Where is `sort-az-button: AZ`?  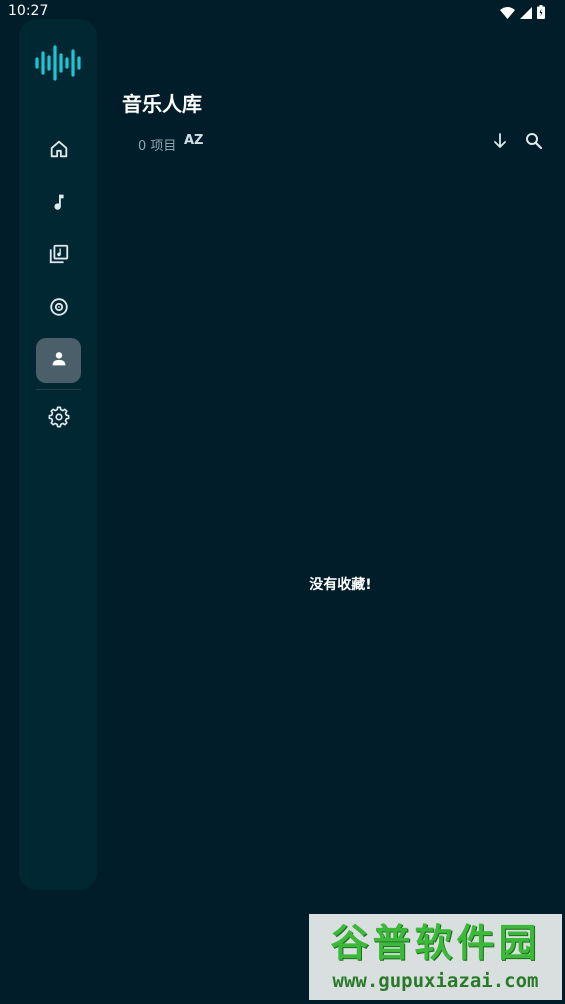
sort-az-button: AZ is located at coordinates (195, 143).